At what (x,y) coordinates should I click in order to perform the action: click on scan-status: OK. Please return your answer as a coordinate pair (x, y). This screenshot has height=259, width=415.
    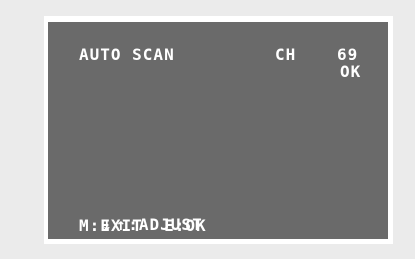
    Looking at the image, I should click on (351, 71).